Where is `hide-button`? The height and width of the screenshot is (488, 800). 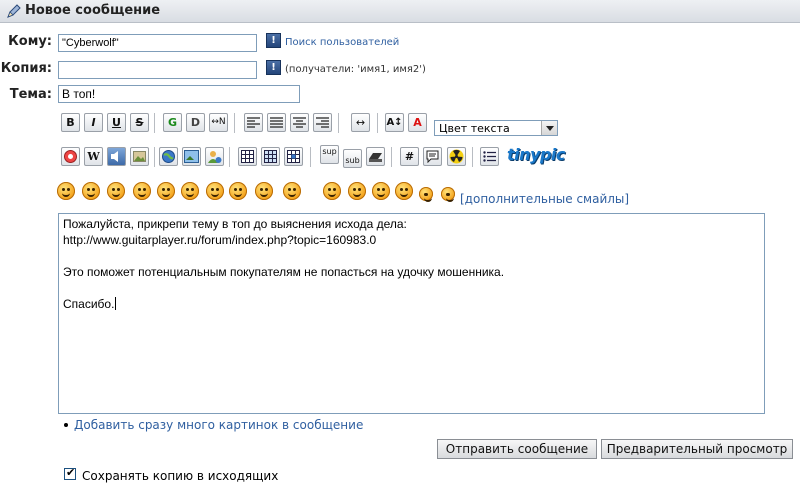 hide-button is located at coordinates (375, 156).